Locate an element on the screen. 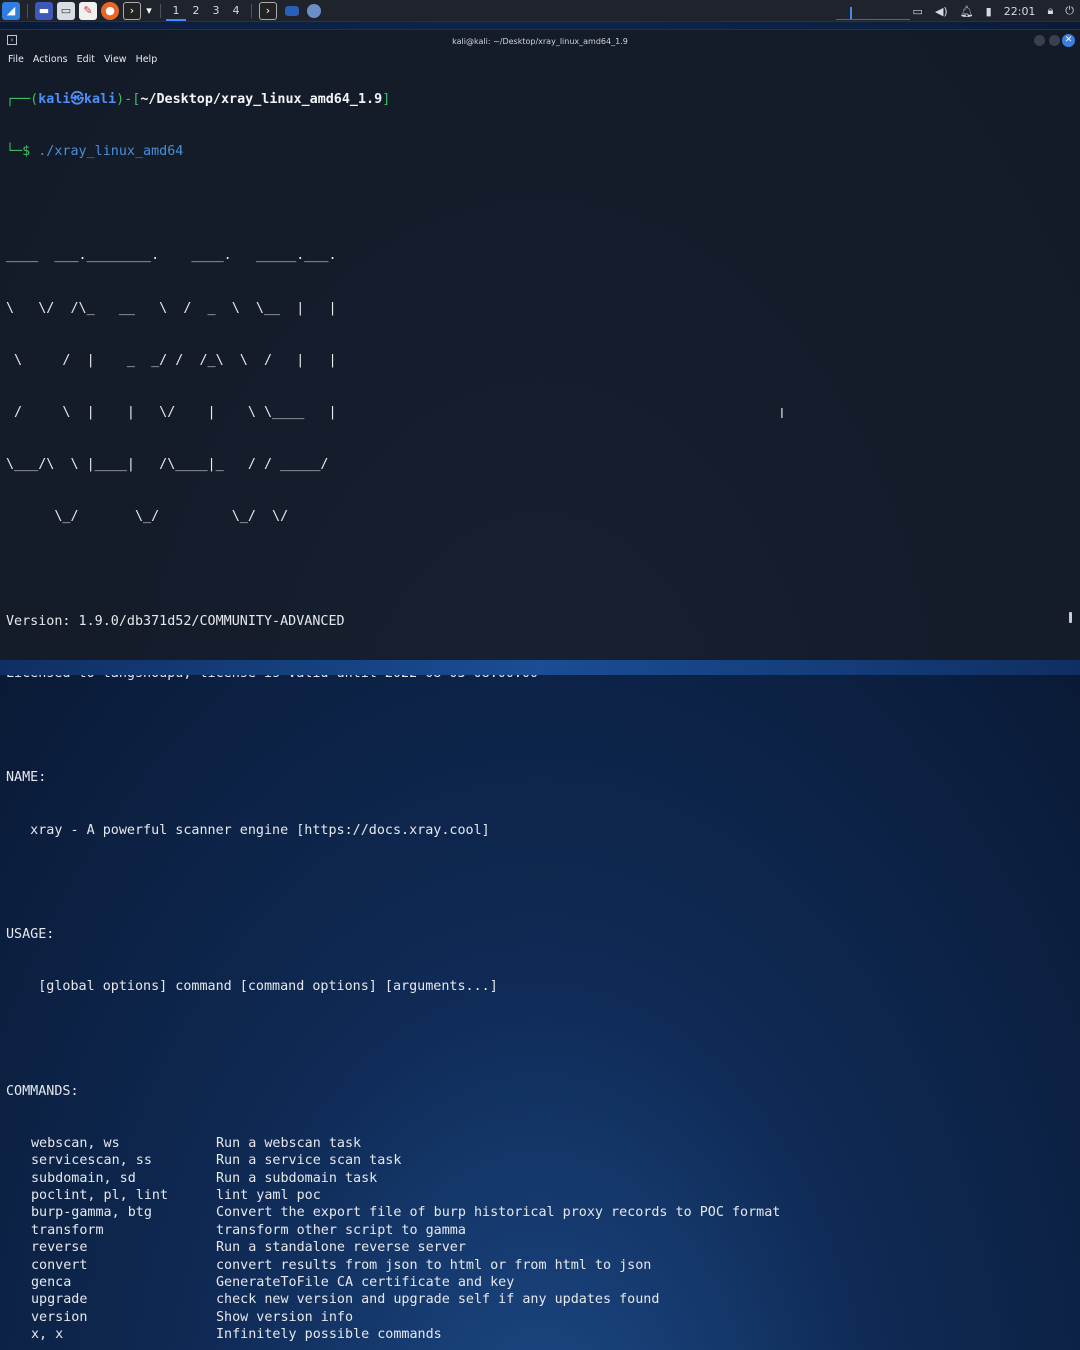  commands-header: COMMANDS: is located at coordinates (42, 1091).